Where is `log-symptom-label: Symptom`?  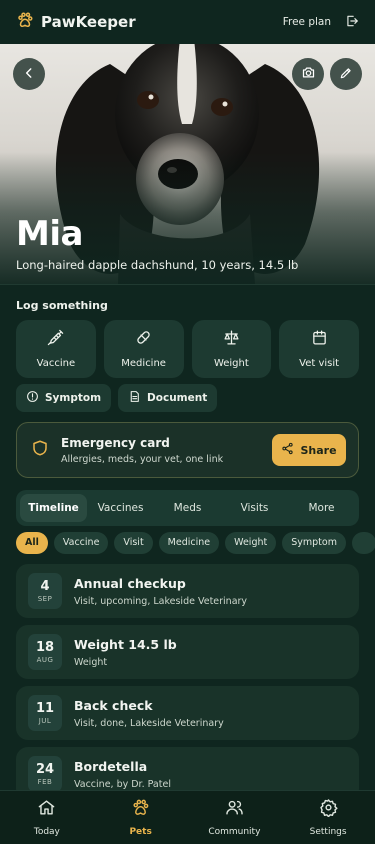
log-symptom-label: Symptom is located at coordinates (73, 398).